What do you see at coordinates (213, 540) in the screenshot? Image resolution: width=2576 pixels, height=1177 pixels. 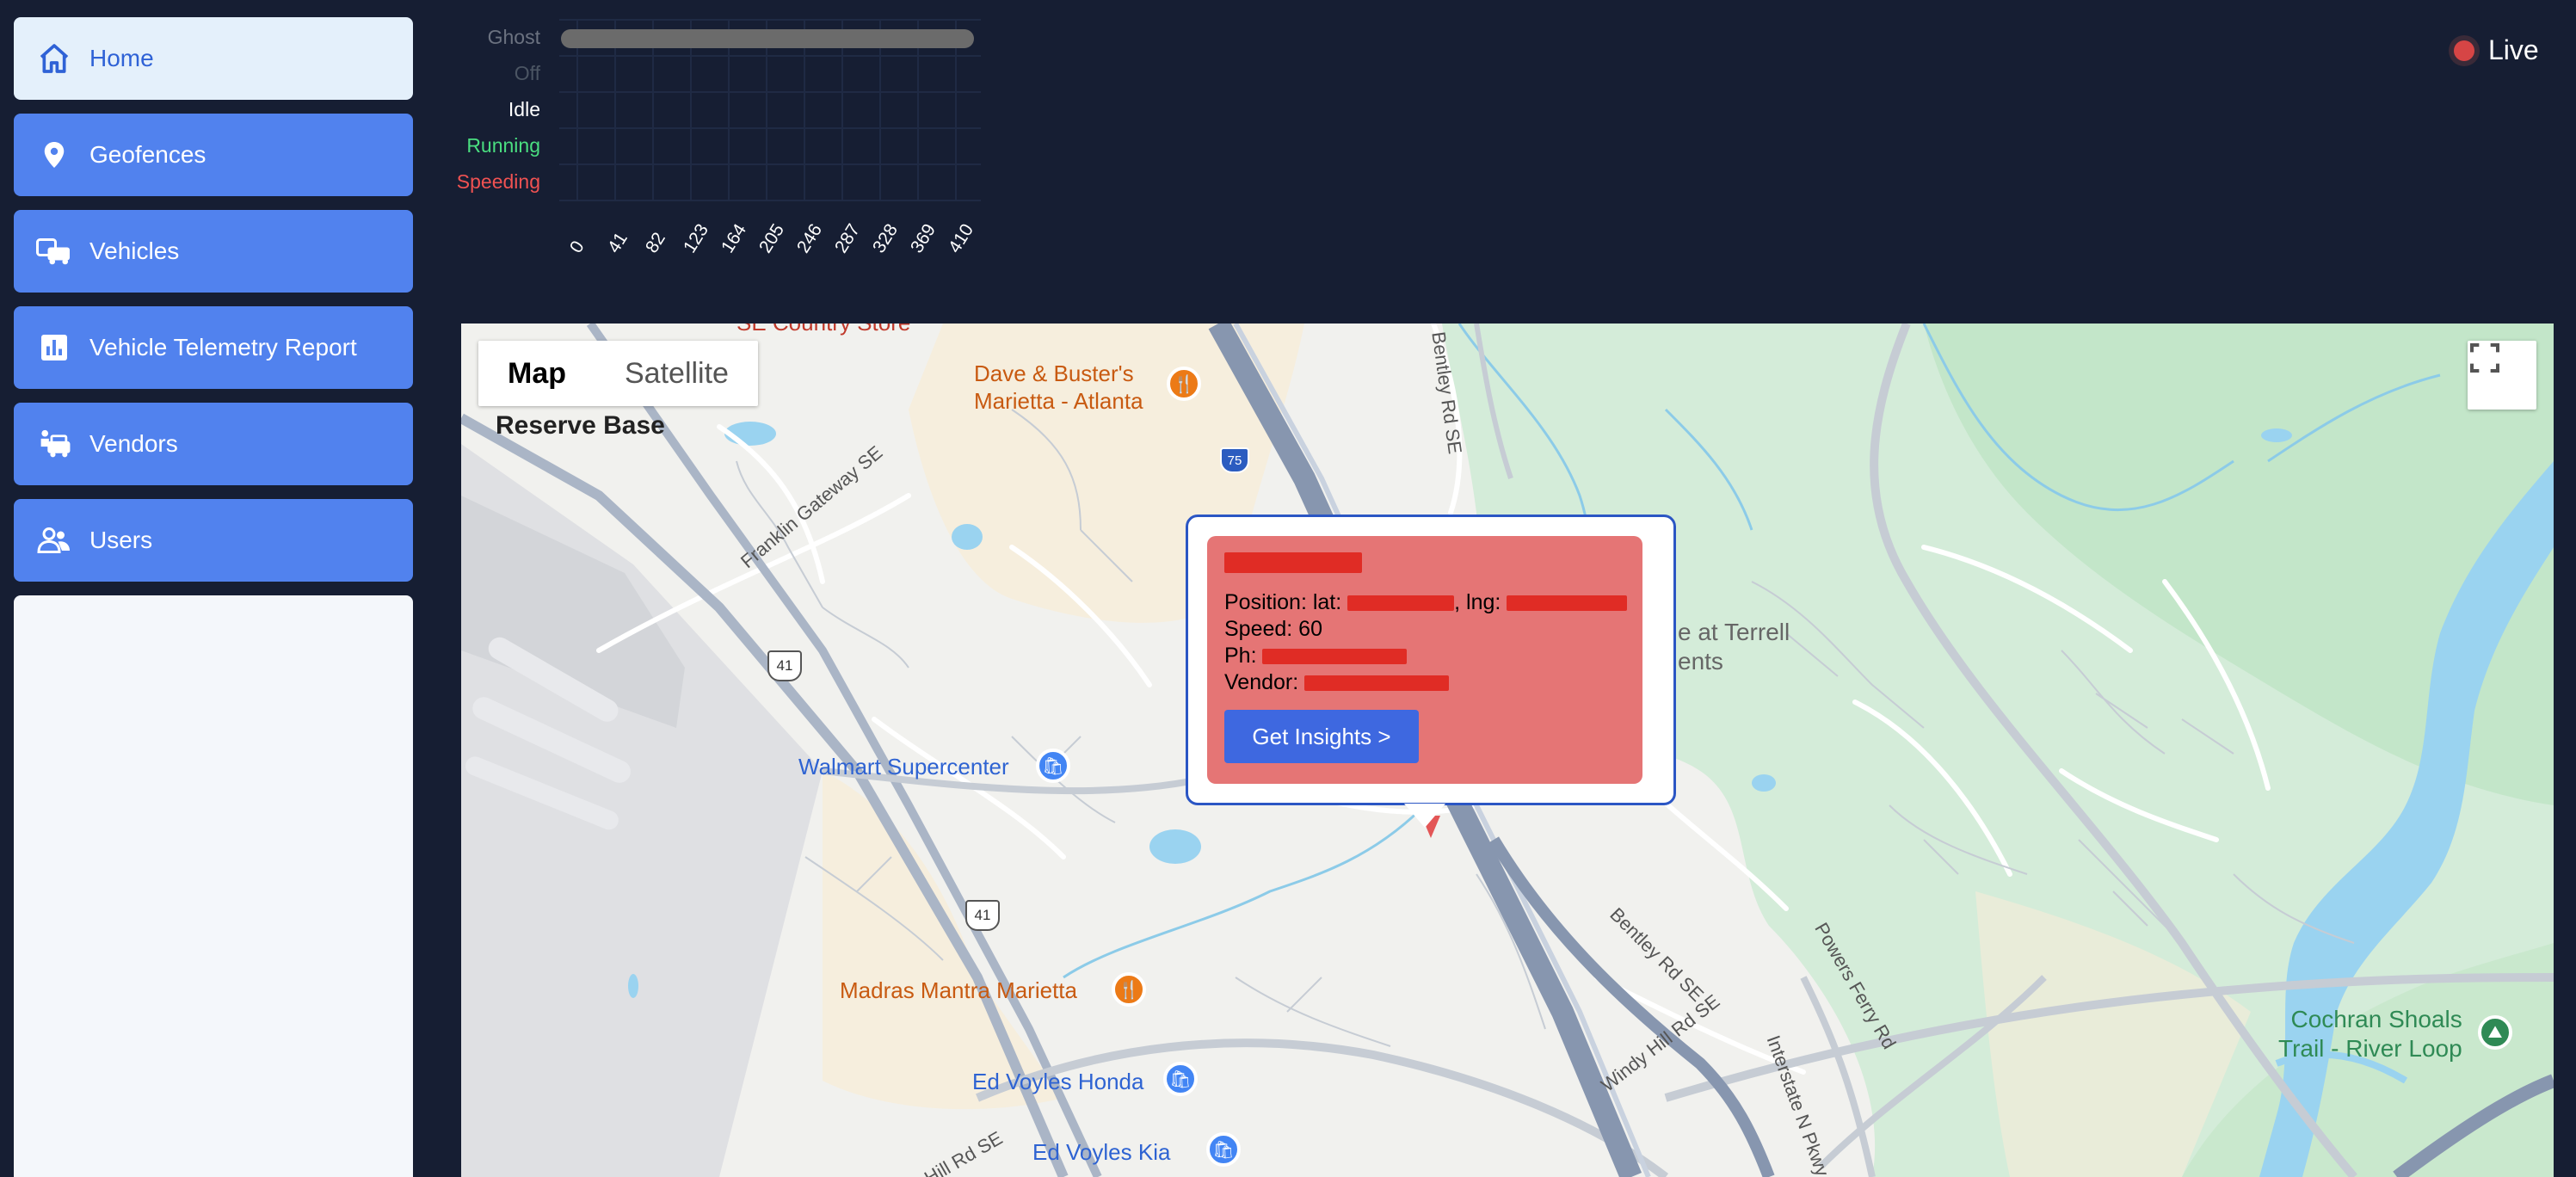 I see `sidebar-item-users: Users` at bounding box center [213, 540].